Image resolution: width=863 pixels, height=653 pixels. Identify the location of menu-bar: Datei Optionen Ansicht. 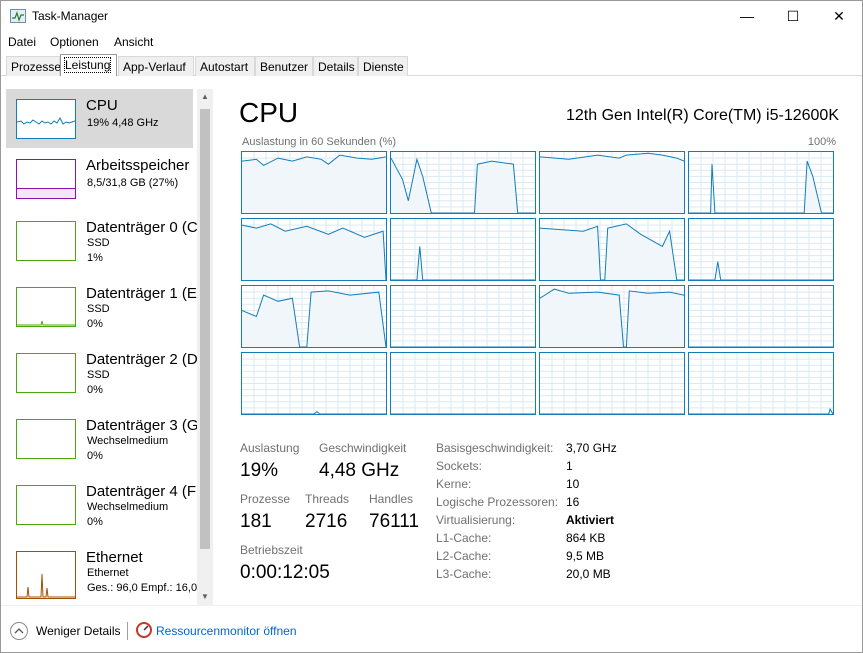
(431, 42).